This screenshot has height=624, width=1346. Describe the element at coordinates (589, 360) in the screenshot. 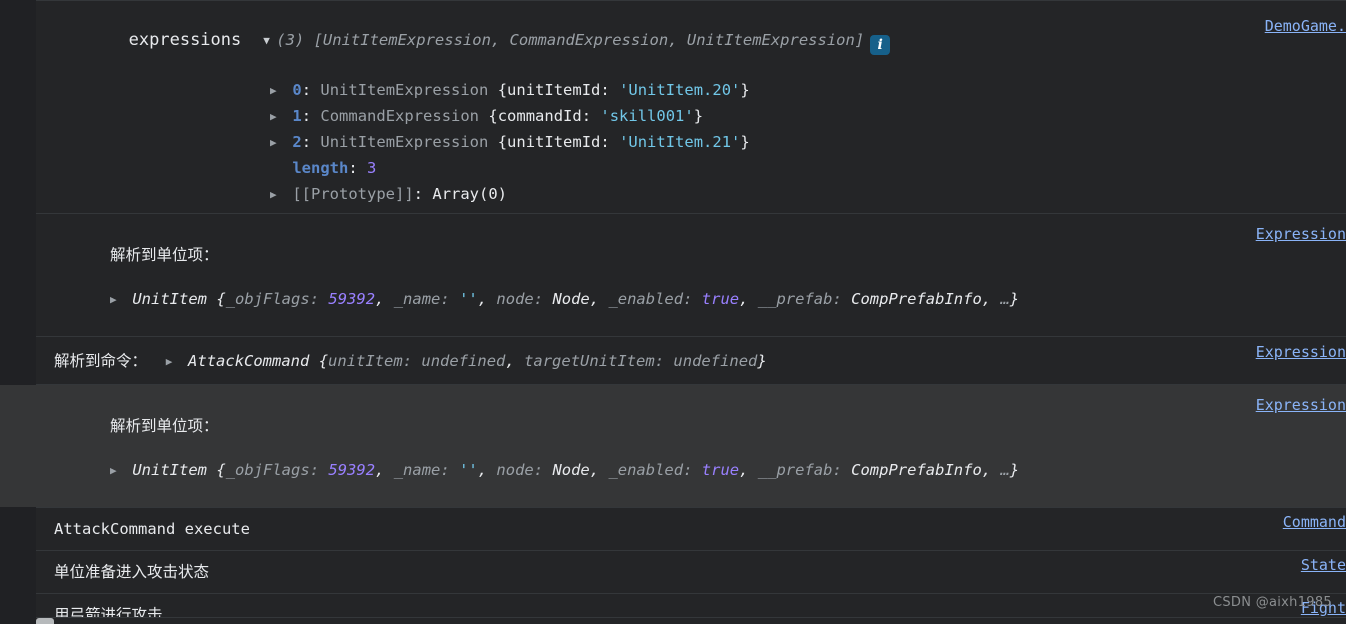

I see `property-key: targetUnitItem` at that location.